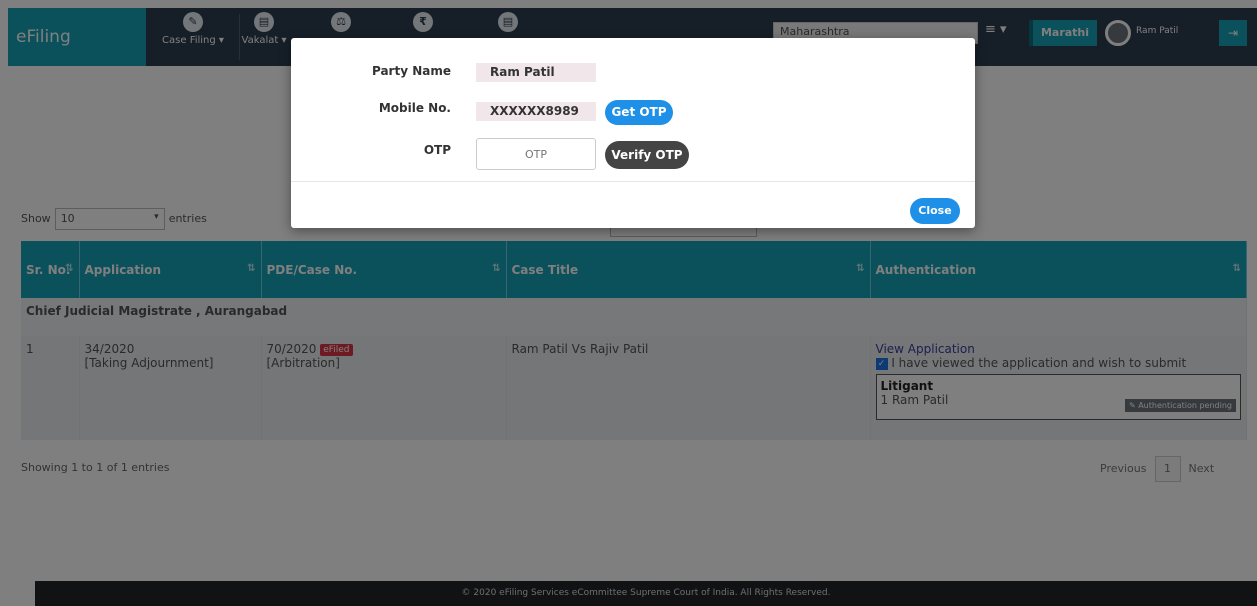 Image resolution: width=1257 pixels, height=606 pixels. I want to click on party-name-label: Party Name, so click(411, 71).